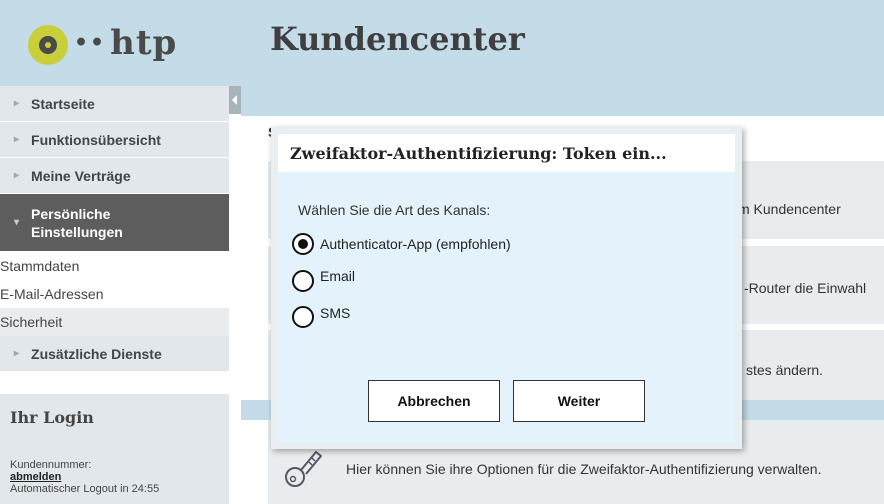 This screenshot has width=884, height=504. What do you see at coordinates (77, 222) in the screenshot?
I see `sidebar-item-label: Persönliche Einstellungen` at bounding box center [77, 222].